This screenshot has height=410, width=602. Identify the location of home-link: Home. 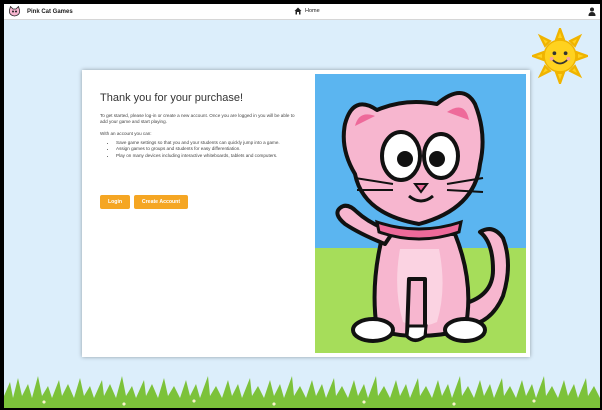
(307, 11).